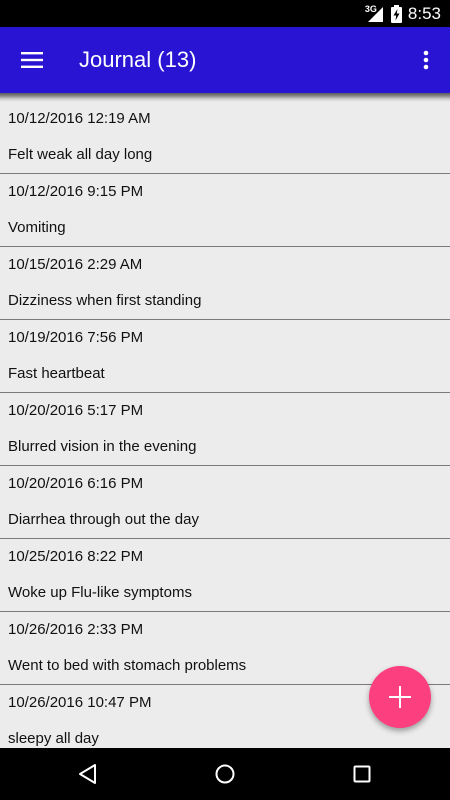 This screenshot has height=800, width=450. I want to click on entry-date: 10/12/2016 9:15 PM, so click(76, 191).